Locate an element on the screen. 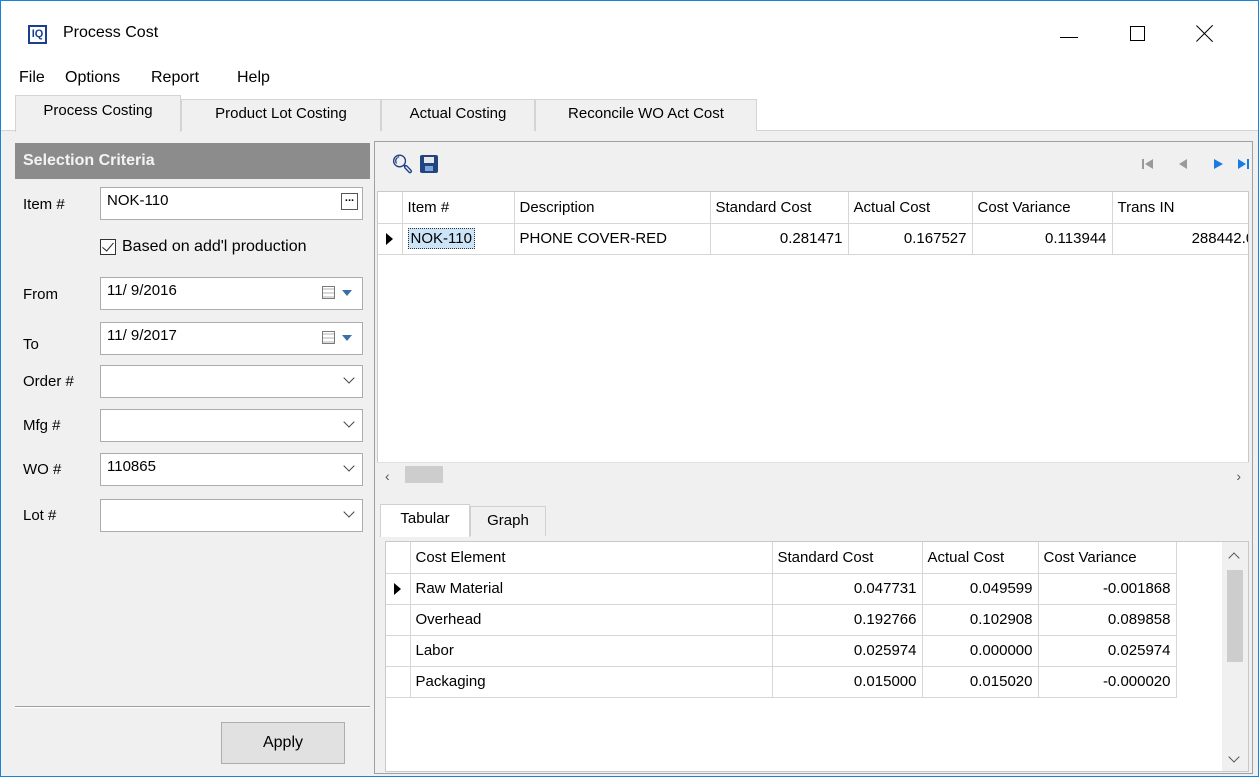  table-cell: NOK-110 is located at coordinates (458, 239).